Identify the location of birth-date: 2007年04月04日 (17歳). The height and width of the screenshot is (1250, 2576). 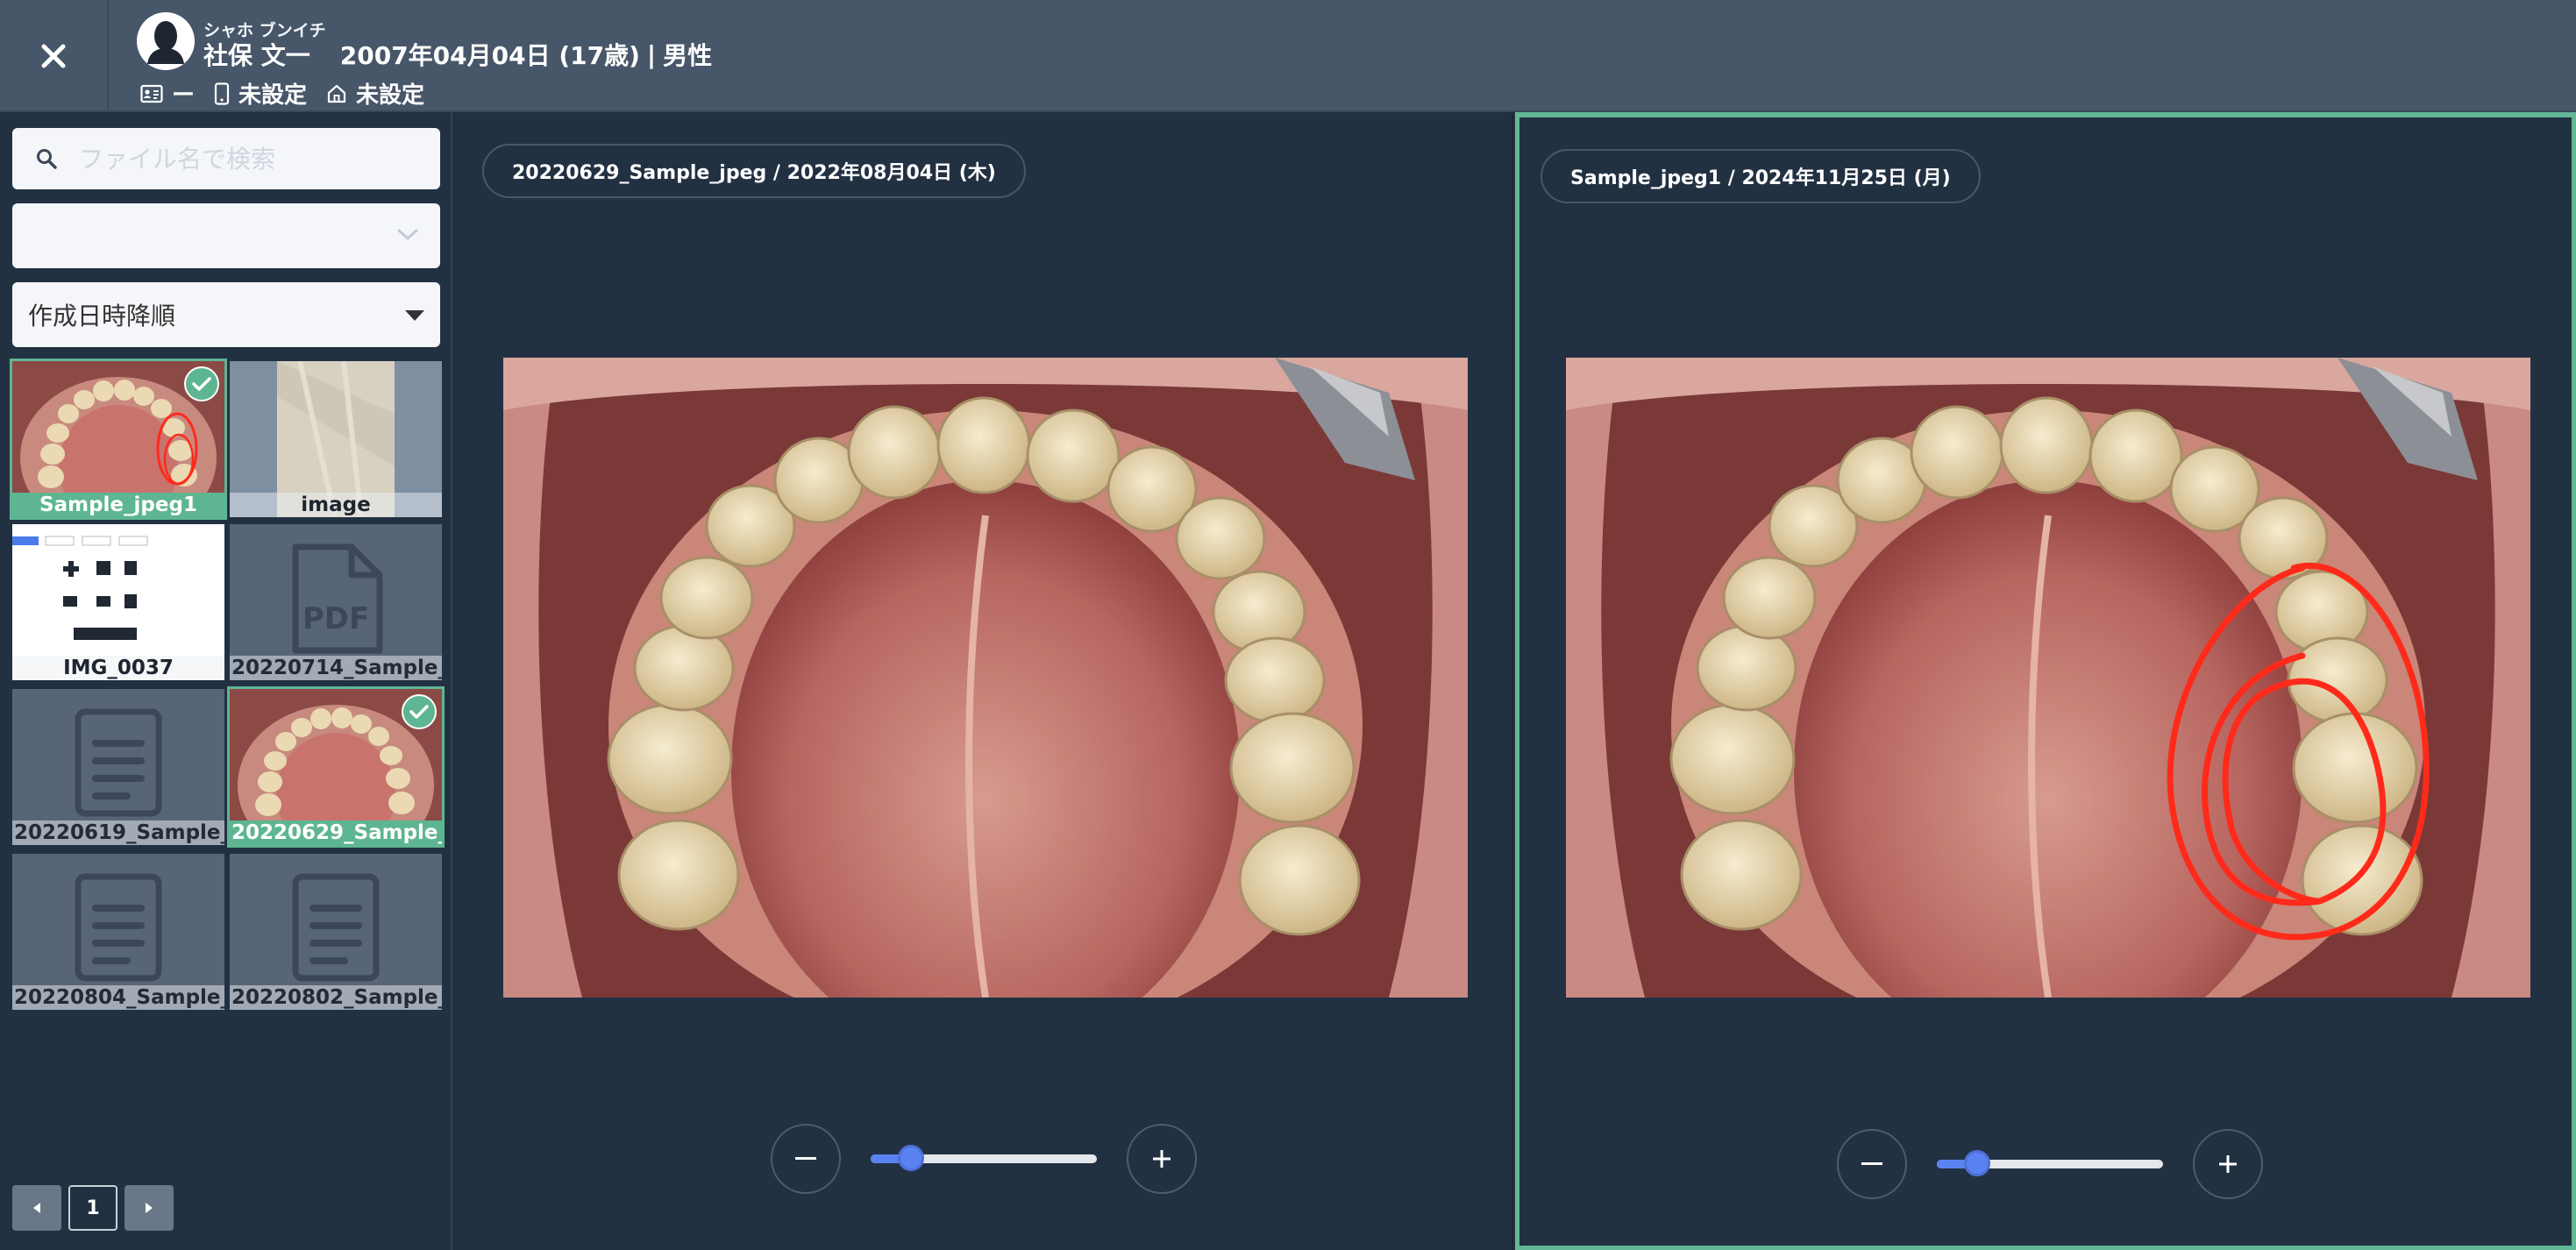
(489, 55).